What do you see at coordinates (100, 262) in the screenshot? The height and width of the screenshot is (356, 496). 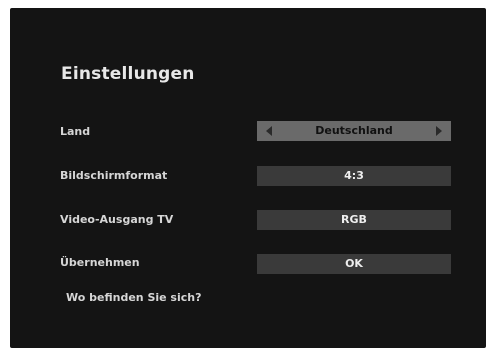 I see `uebernehmen-label: Übernehmen` at bounding box center [100, 262].